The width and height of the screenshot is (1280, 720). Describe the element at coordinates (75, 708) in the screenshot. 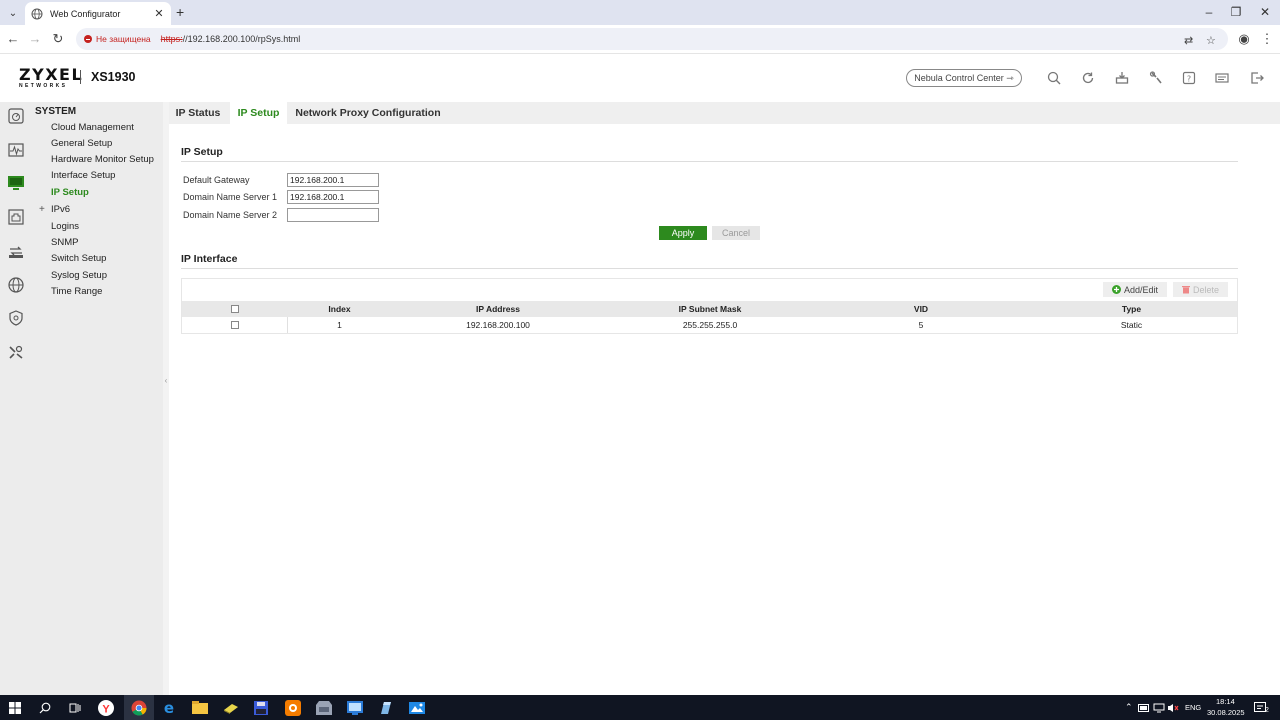

I see `task-view-icon` at that location.